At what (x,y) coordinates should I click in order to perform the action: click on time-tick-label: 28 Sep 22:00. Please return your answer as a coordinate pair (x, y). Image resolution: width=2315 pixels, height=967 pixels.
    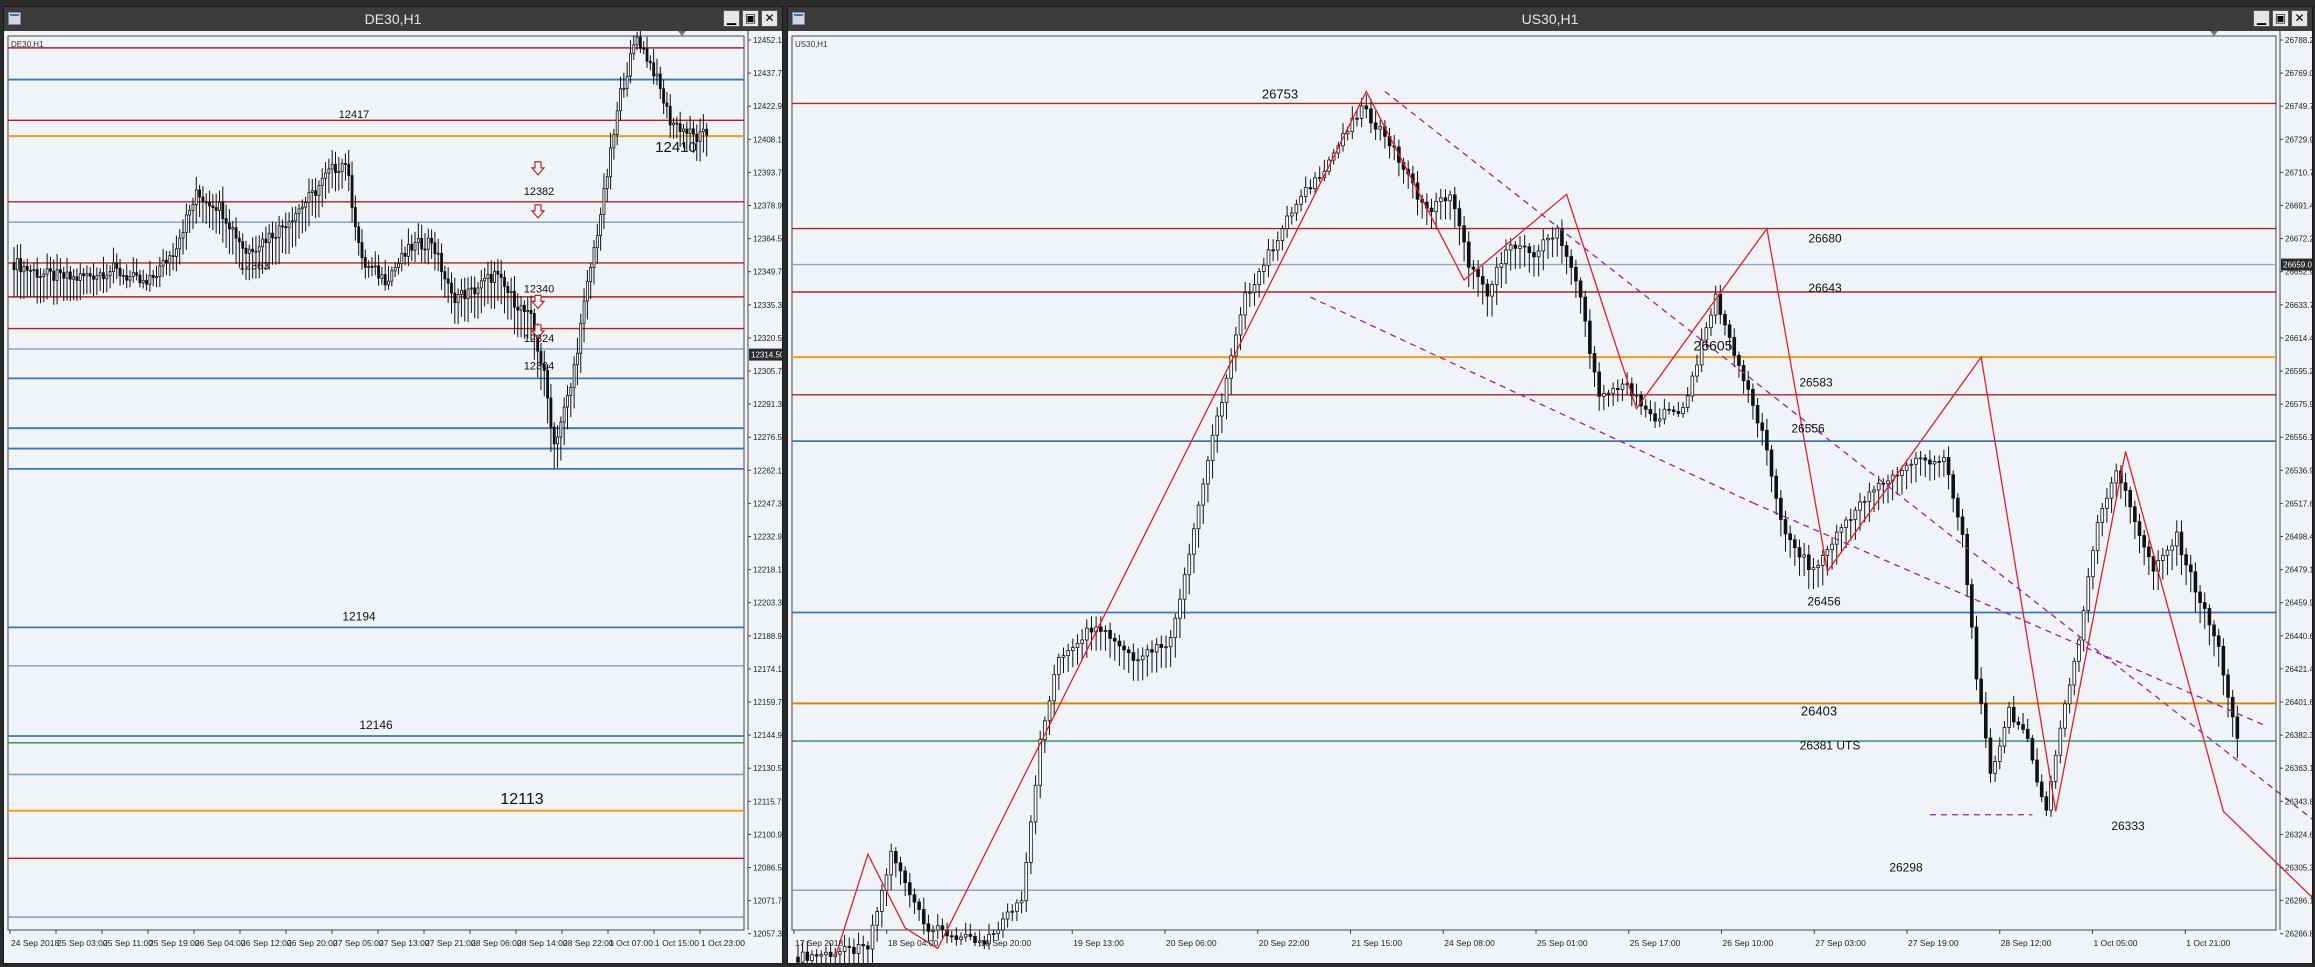
    Looking at the image, I should click on (588, 943).